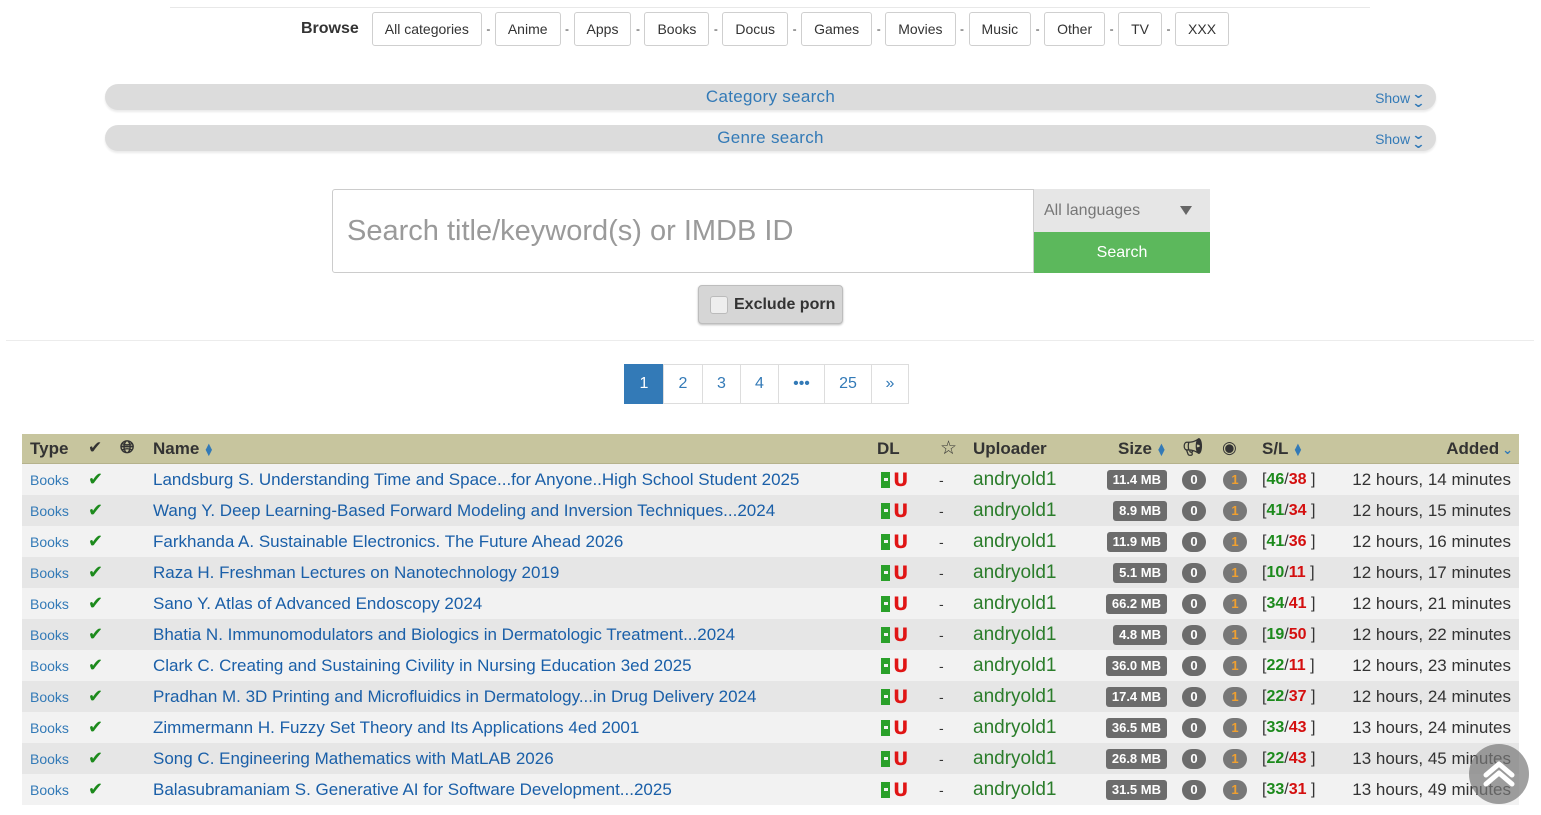 This screenshot has height=815, width=1541. What do you see at coordinates (1122, 210) in the screenshot?
I see `language-select: All languages` at bounding box center [1122, 210].